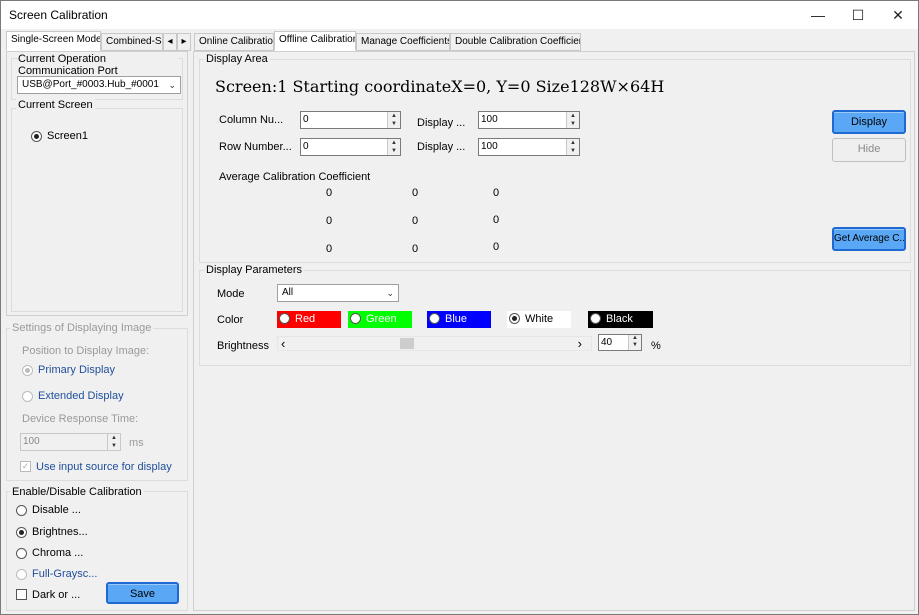 This screenshot has width=919, height=615. I want to click on red-label: Red, so click(305, 319).